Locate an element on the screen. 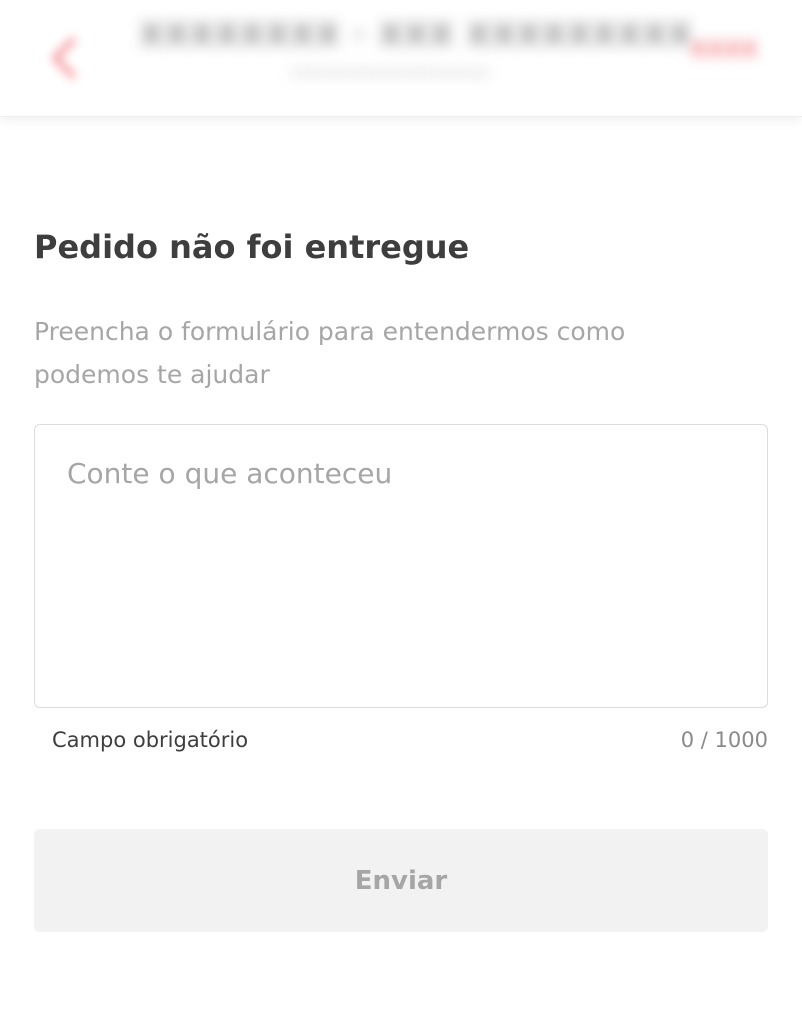 This screenshot has width=802, height=1024. back-arrow-icon is located at coordinates (64, 58).